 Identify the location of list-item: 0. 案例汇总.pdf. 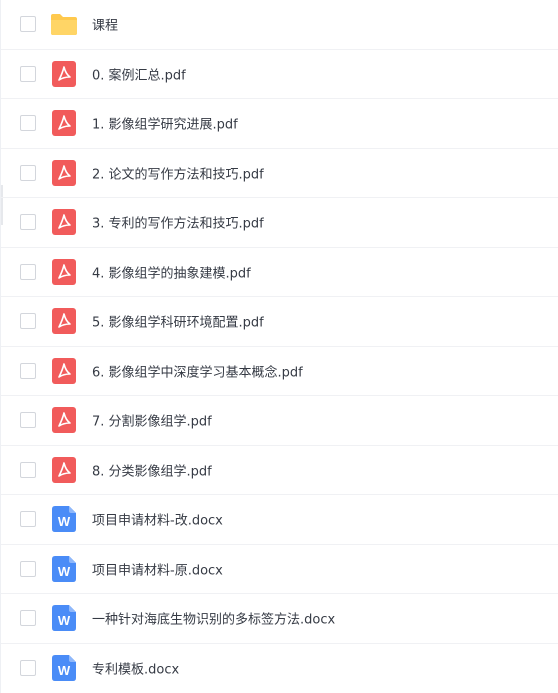
(279, 74).